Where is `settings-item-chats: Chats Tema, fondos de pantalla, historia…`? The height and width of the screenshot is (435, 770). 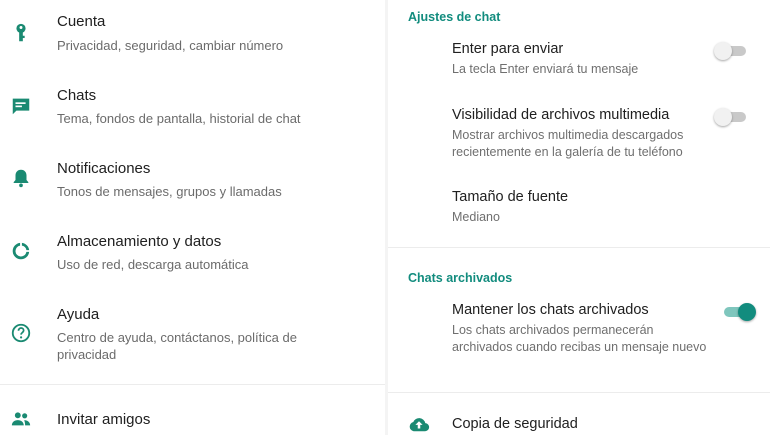
settings-item-chats: Chats Tema, fondos de pantalla, historia… is located at coordinates (192, 109).